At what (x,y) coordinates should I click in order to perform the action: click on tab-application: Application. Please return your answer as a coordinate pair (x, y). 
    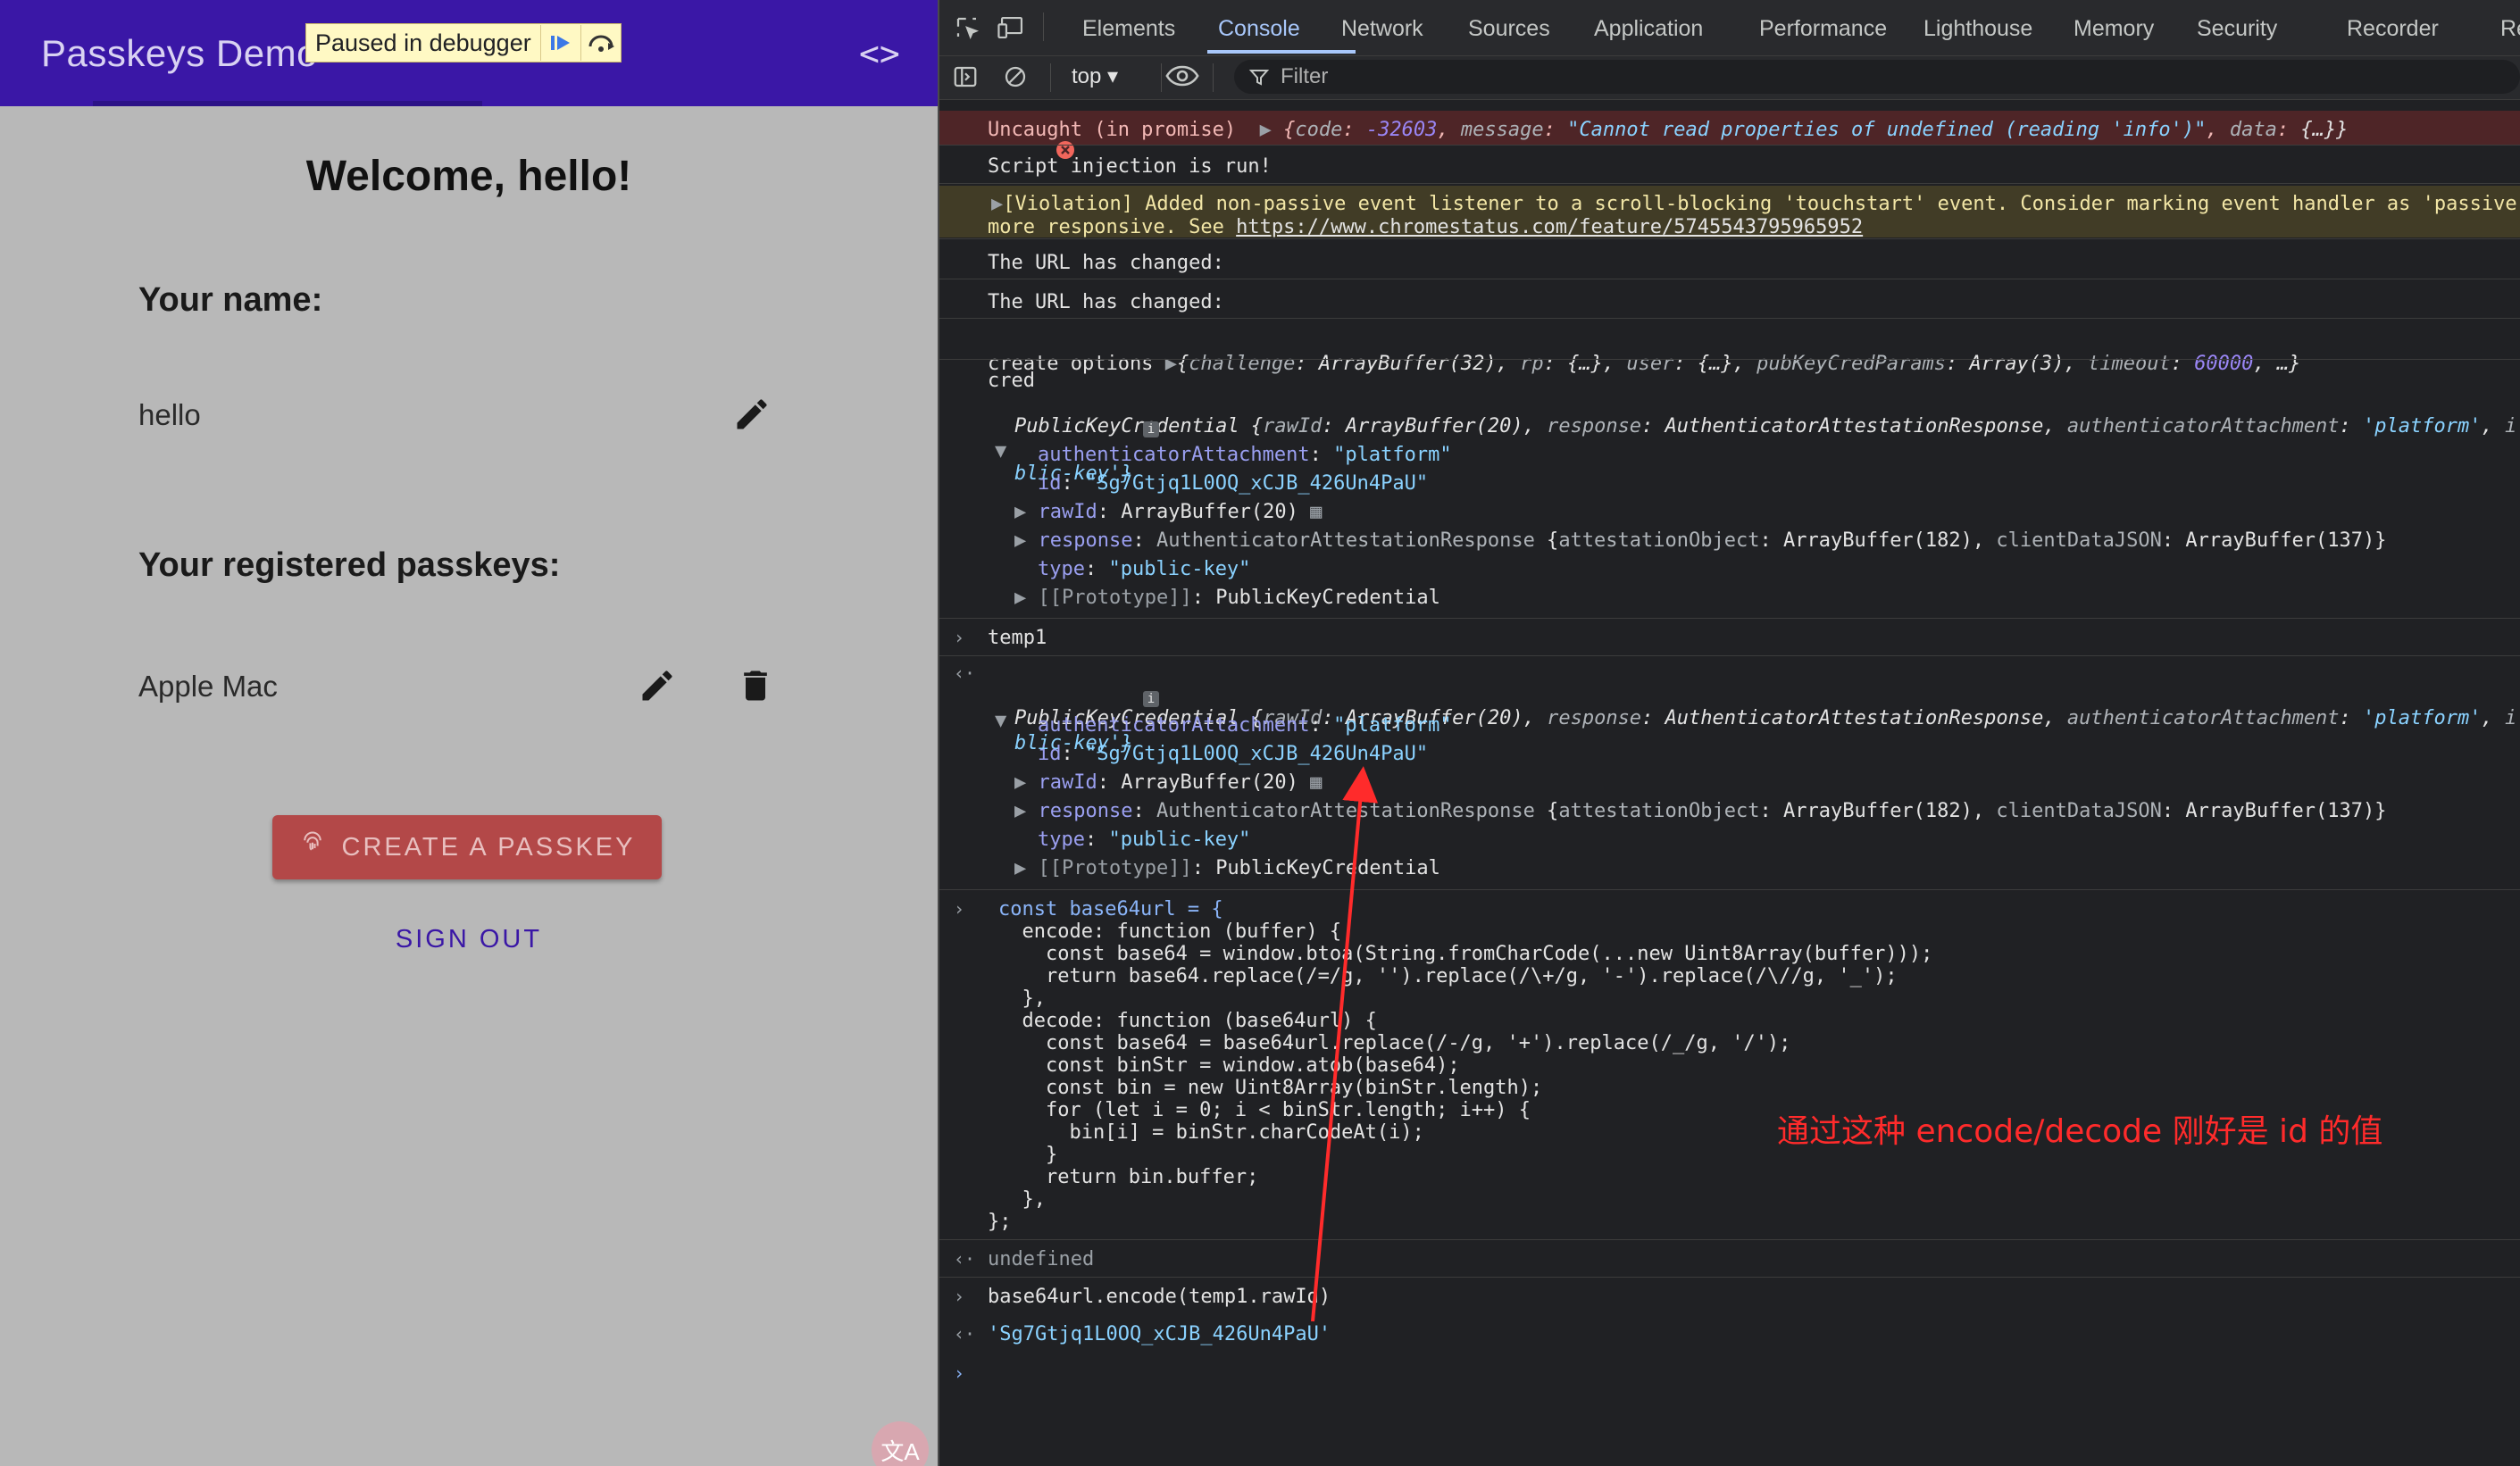
    Looking at the image, I should click on (1649, 29).